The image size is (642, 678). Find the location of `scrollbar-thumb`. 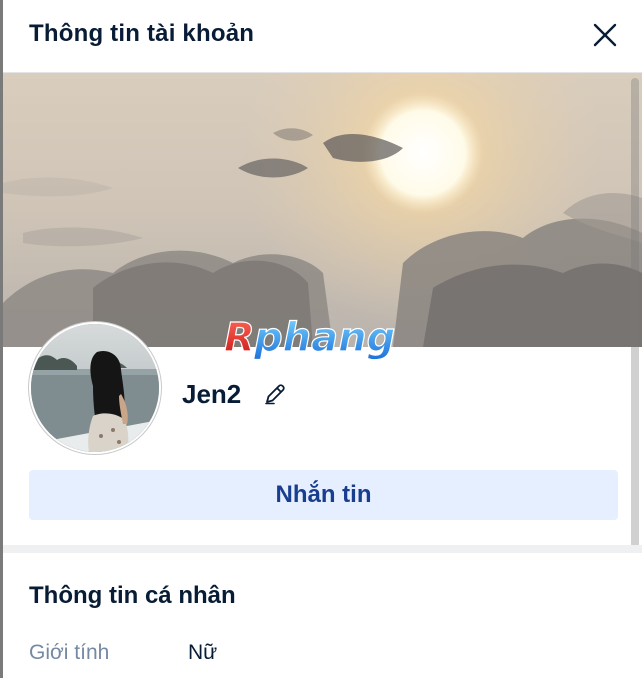

scrollbar-thumb is located at coordinates (635, 313).